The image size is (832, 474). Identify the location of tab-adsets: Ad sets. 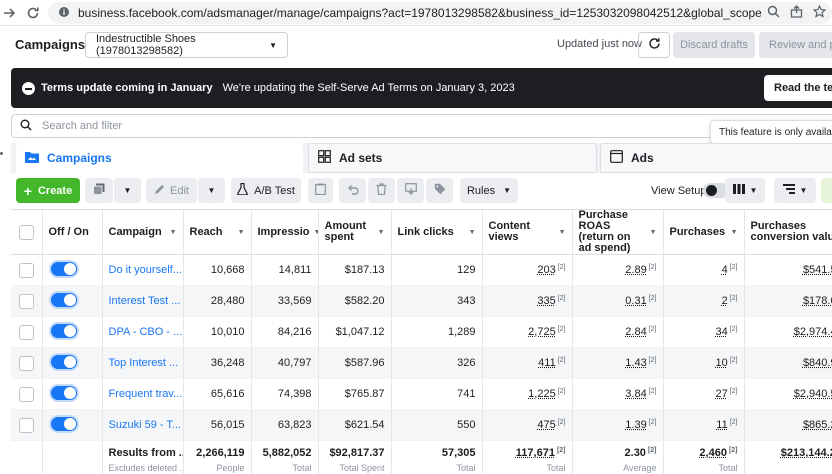
(452, 158).